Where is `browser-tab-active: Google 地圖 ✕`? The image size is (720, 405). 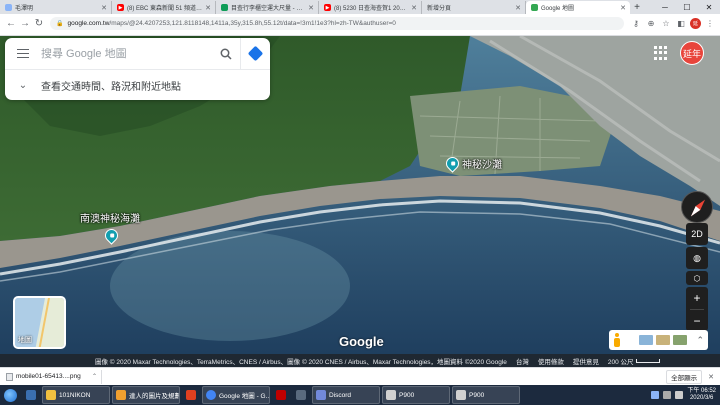
browser-tab-active: Google 地圖 ✕ is located at coordinates (578, 7).